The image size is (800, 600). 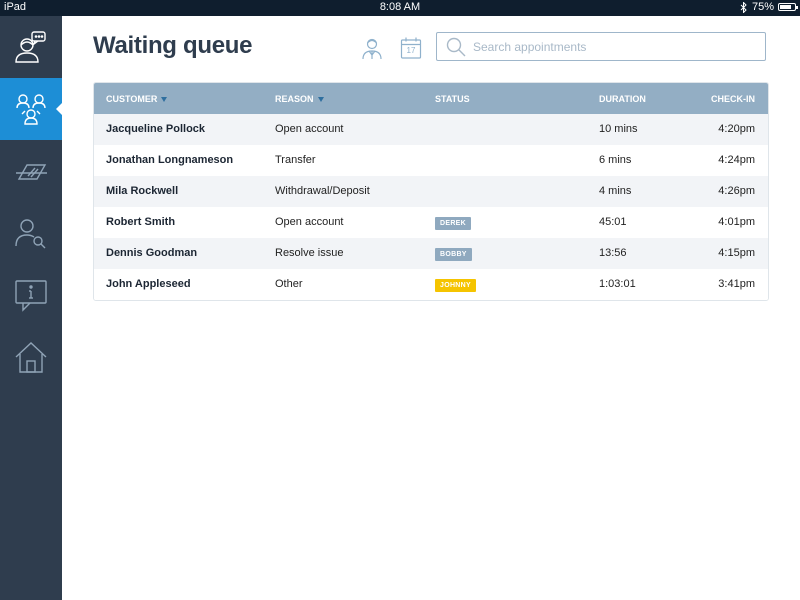 I want to click on cell-reason: Other, so click(x=289, y=284).